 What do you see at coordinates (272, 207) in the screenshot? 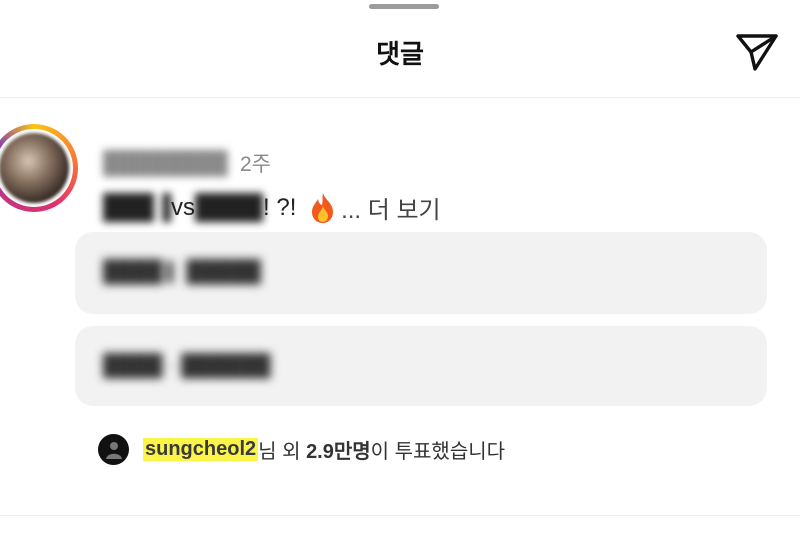
I see `comment-text: ███▐vs████! ?! ... 더 보기` at bounding box center [272, 207].